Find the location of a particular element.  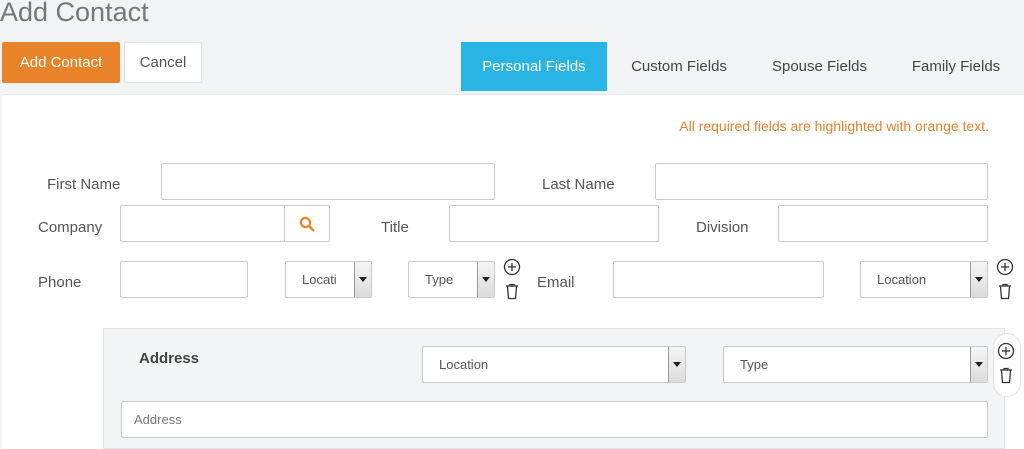

email-location-select: Location is located at coordinates (924, 279).